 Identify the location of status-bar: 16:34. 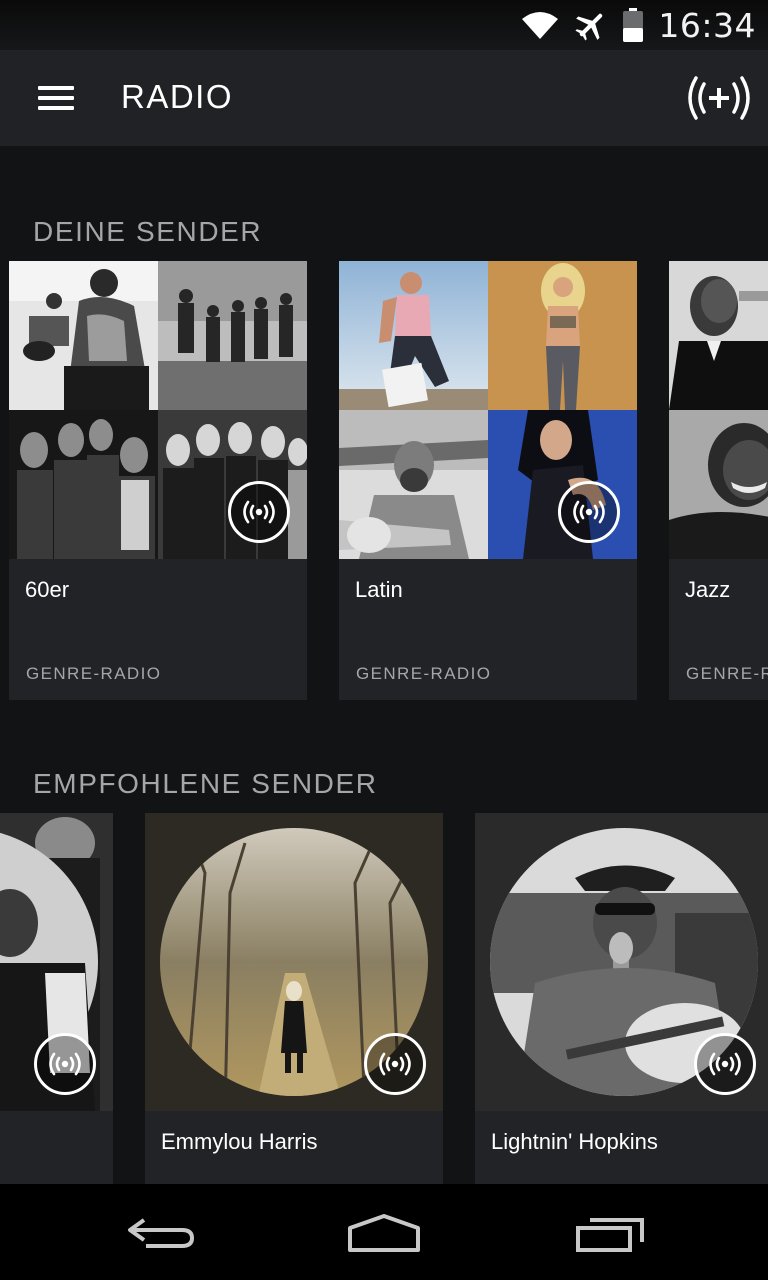
(384, 25).